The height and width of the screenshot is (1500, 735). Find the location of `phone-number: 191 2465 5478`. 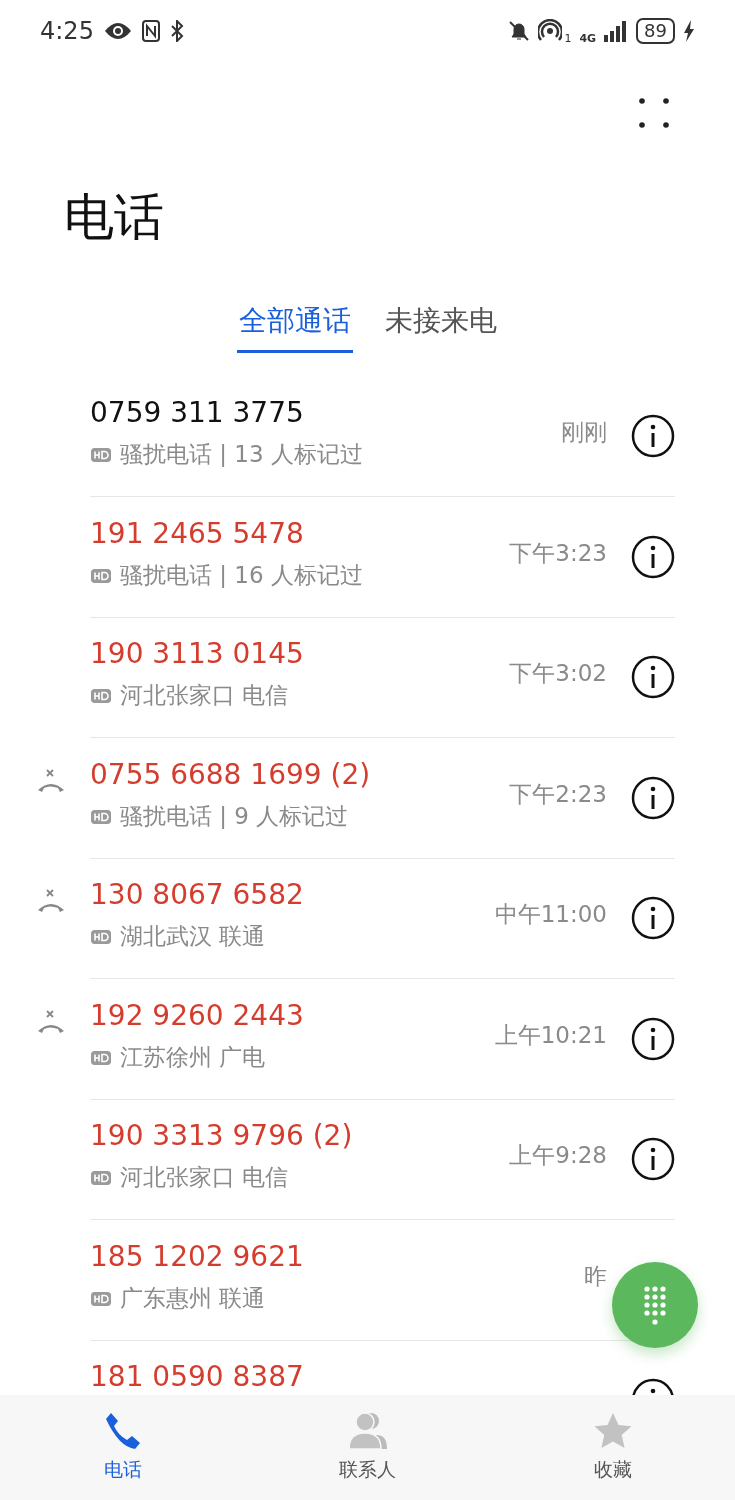

phone-number: 191 2465 5478 is located at coordinates (197, 533).